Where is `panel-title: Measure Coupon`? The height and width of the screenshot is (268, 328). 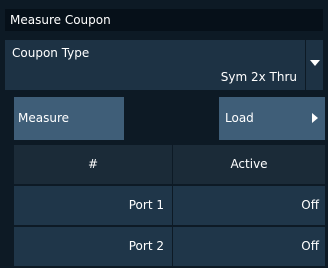 panel-title: Measure Coupon is located at coordinates (164, 20).